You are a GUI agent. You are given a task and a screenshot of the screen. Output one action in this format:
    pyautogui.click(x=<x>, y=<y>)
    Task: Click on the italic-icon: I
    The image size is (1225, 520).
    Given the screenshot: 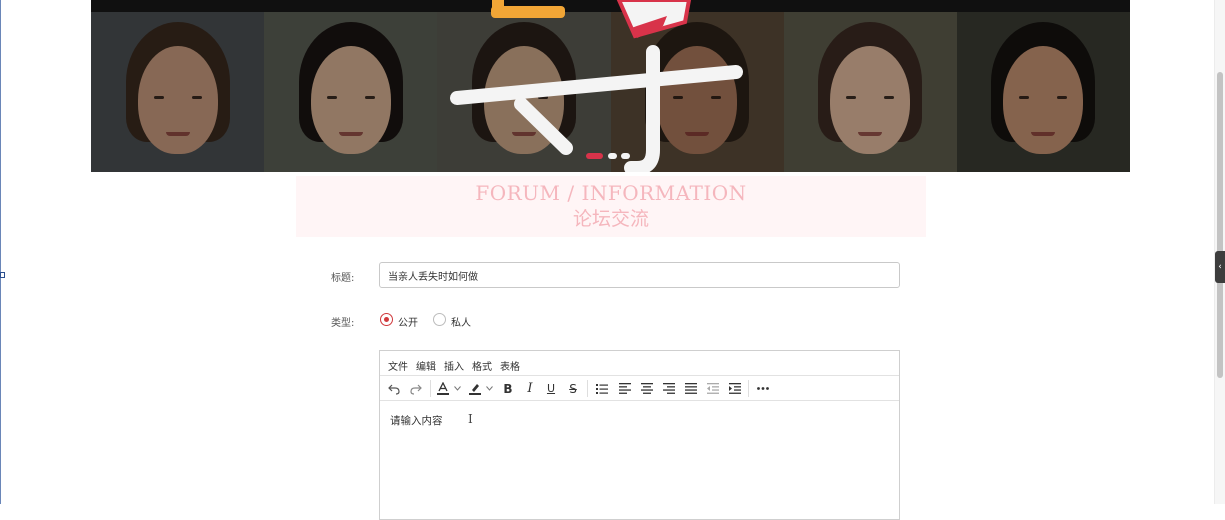 What is the action you would take?
    pyautogui.click(x=530, y=388)
    